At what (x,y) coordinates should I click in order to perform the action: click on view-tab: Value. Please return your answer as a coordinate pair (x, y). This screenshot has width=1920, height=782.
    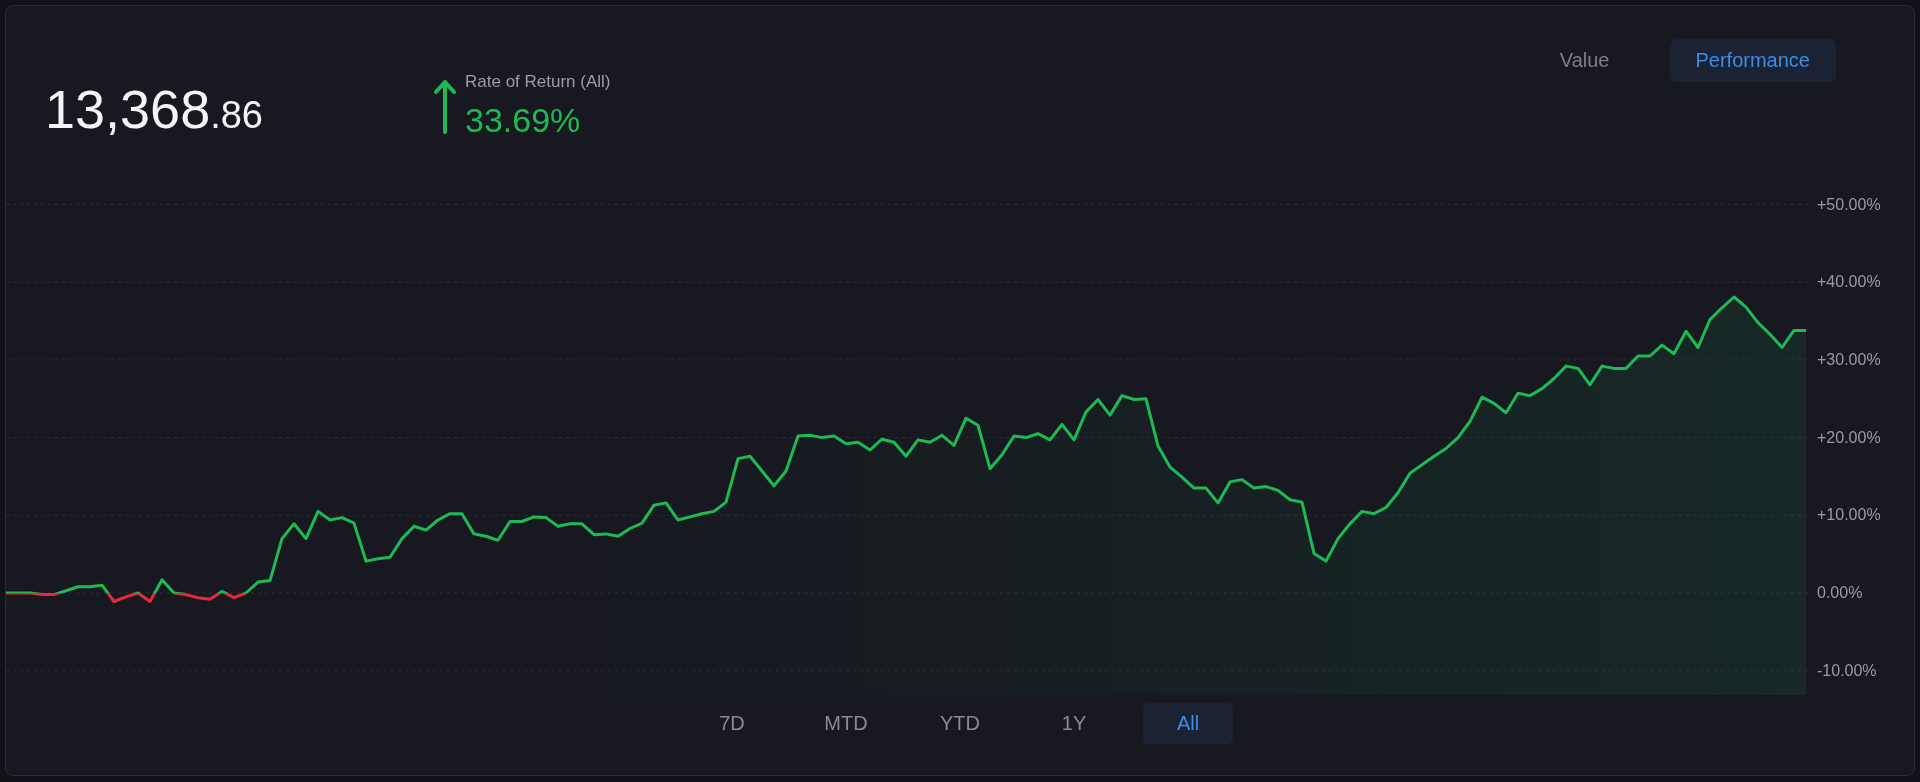
    Looking at the image, I should click on (1584, 60).